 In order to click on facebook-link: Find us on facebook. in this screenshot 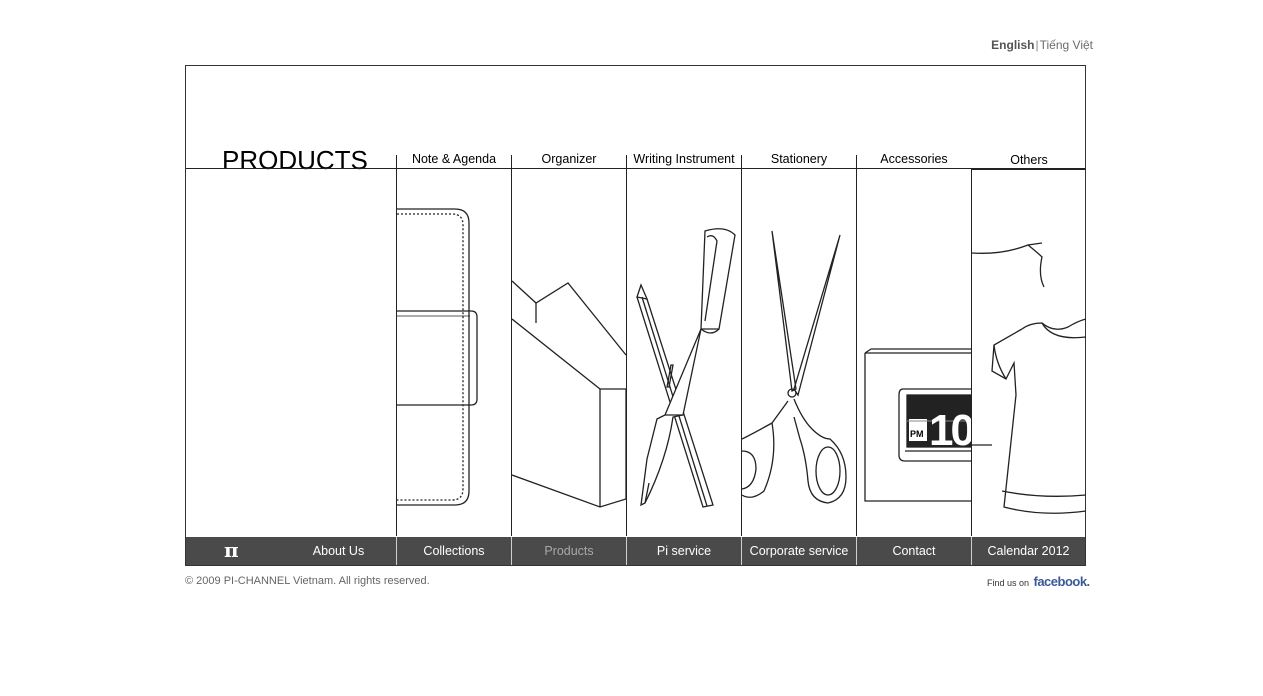, I will do `click(1038, 582)`.